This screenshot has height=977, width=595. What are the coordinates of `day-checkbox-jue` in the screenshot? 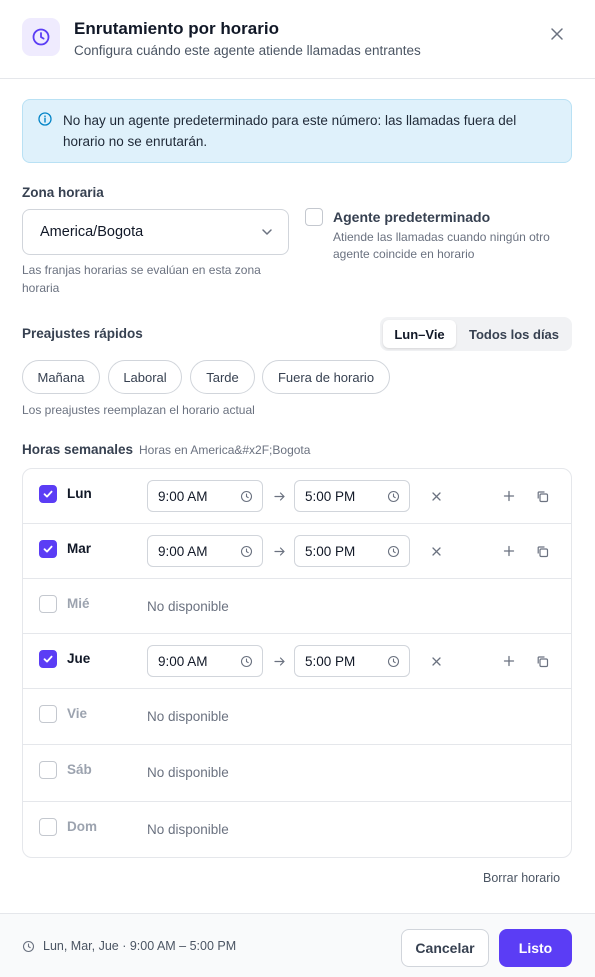 It's located at (48, 659).